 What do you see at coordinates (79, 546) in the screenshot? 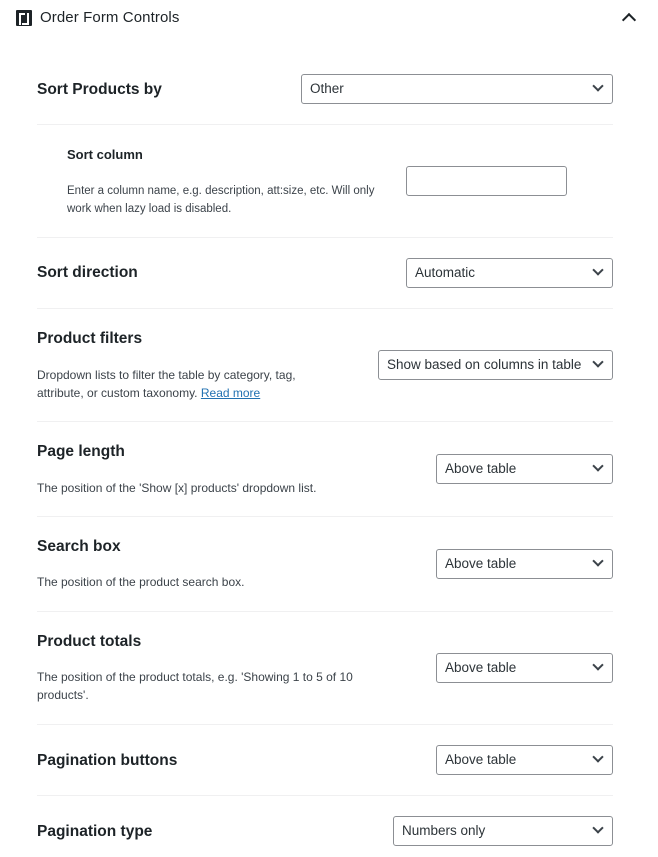
I see `search-box-label: Search box` at bounding box center [79, 546].